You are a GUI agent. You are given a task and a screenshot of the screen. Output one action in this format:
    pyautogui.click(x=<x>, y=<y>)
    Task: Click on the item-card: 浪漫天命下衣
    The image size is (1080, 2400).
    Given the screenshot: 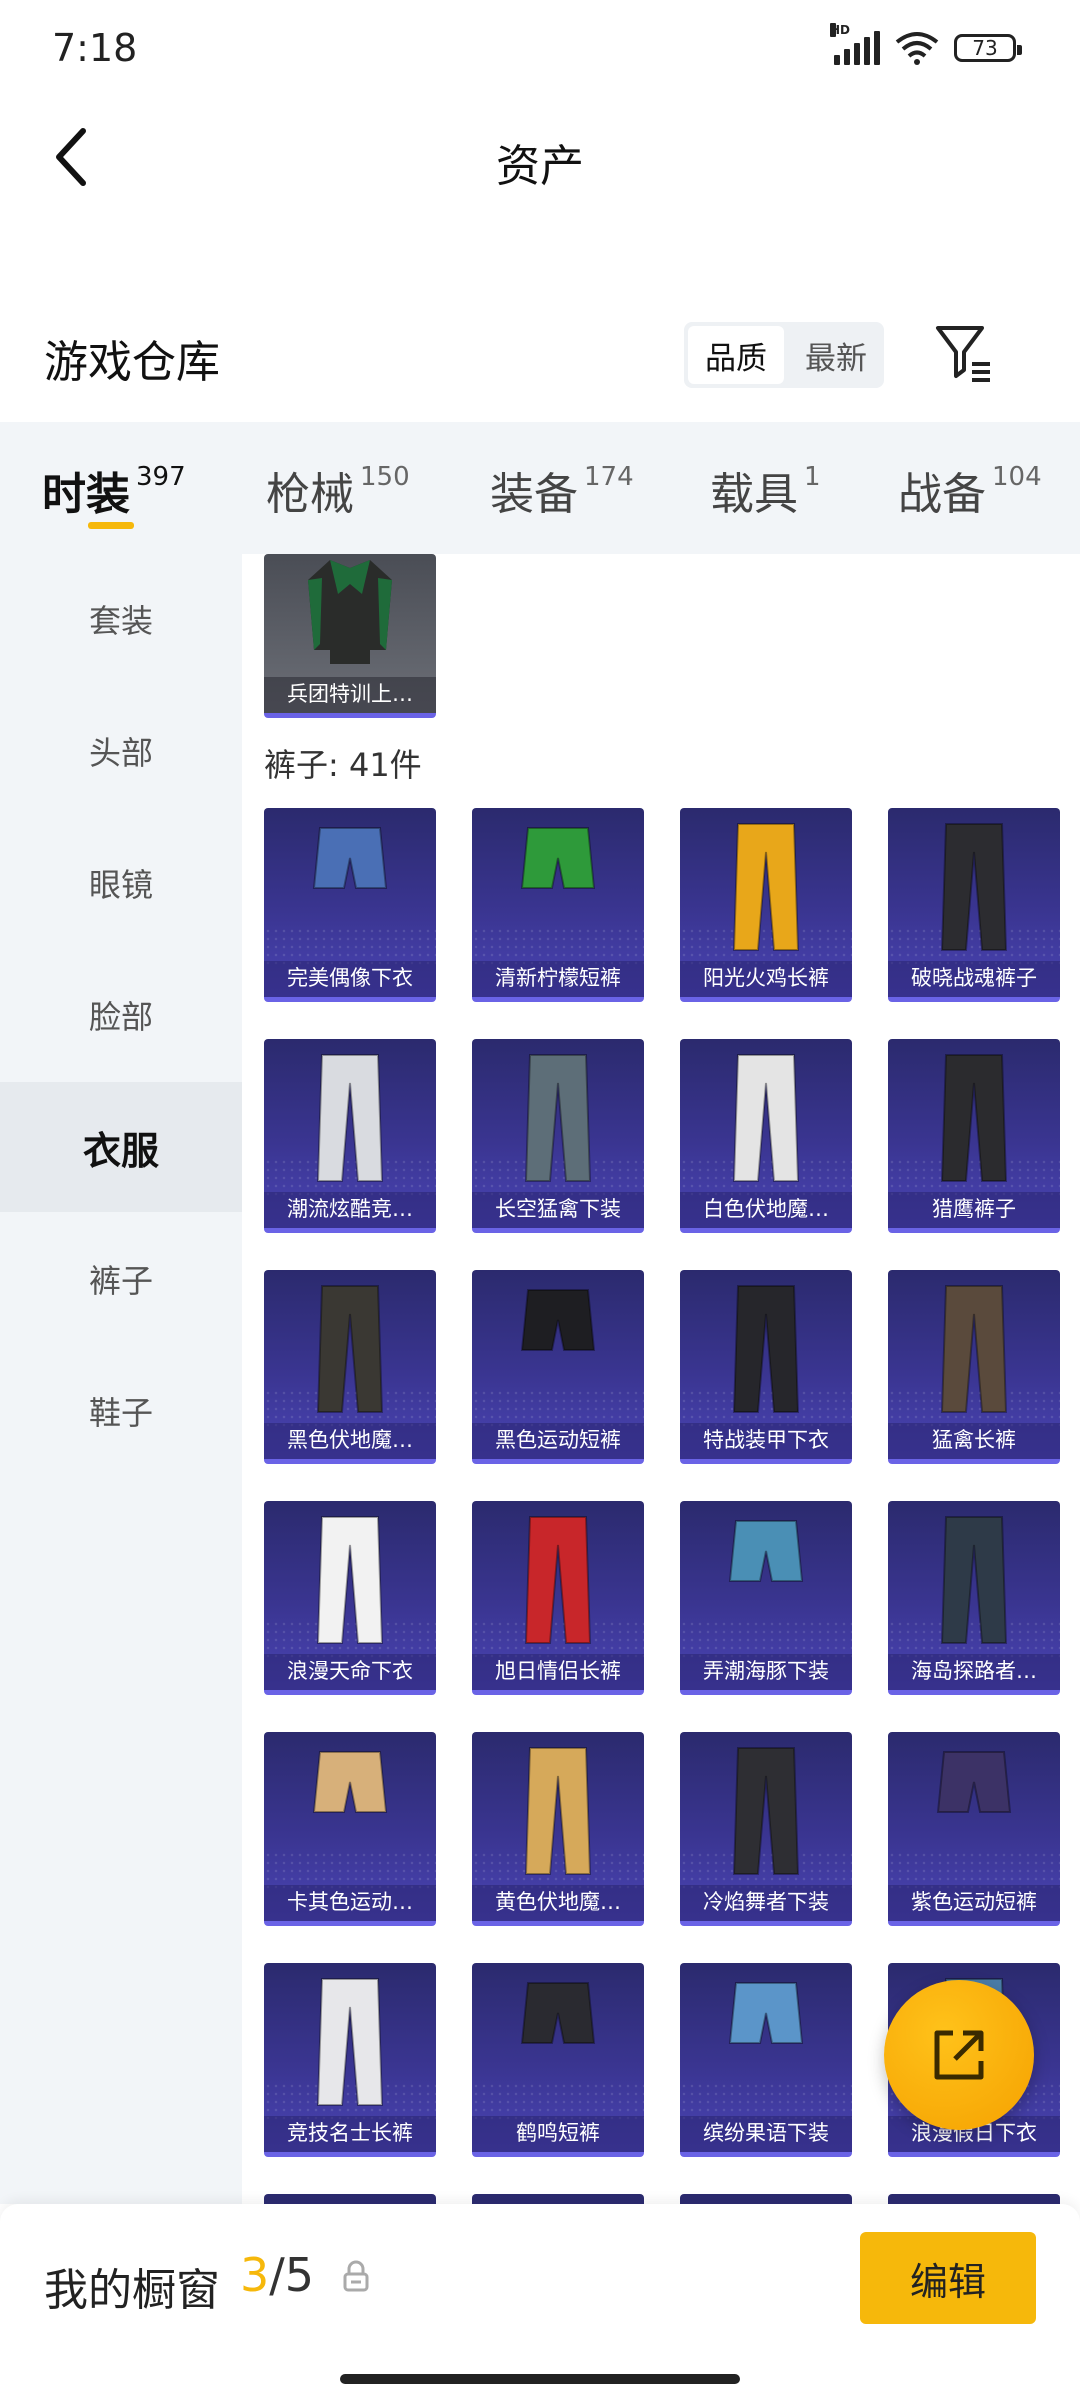 What is the action you would take?
    pyautogui.click(x=350, y=1598)
    